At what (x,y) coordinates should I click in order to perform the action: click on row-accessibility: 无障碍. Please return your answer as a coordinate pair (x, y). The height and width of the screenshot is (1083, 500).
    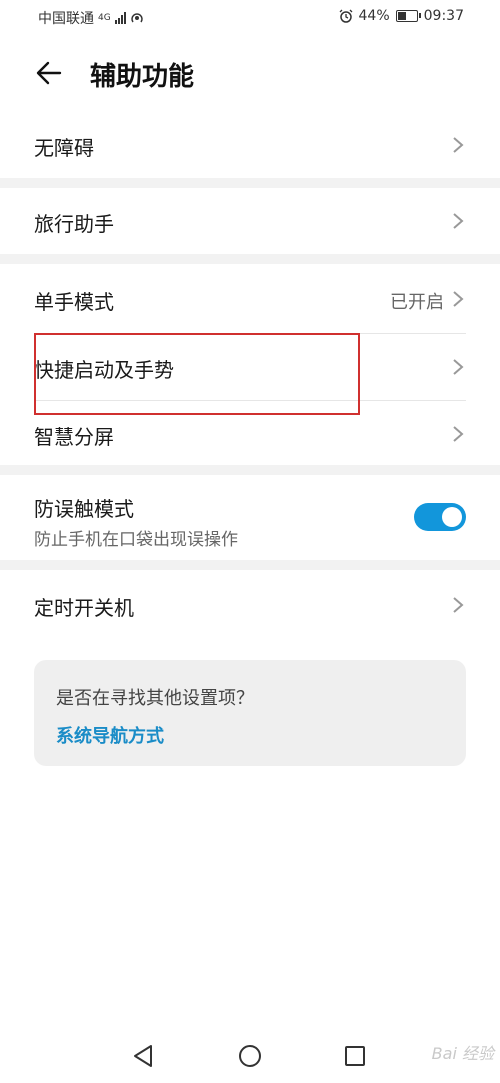
    Looking at the image, I should click on (250, 145).